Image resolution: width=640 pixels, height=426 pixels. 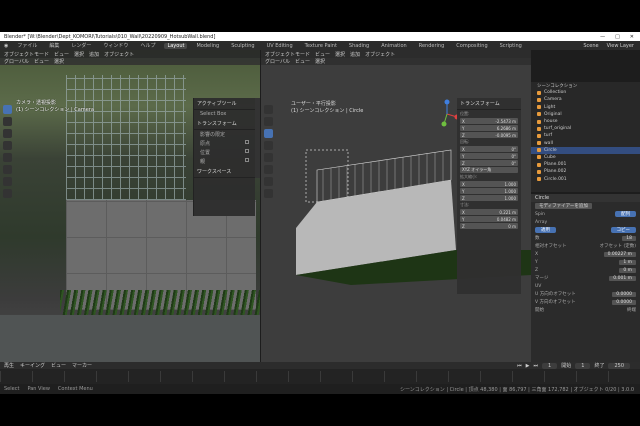 I want to click on scale-tool-icon, so click(x=7, y=157).